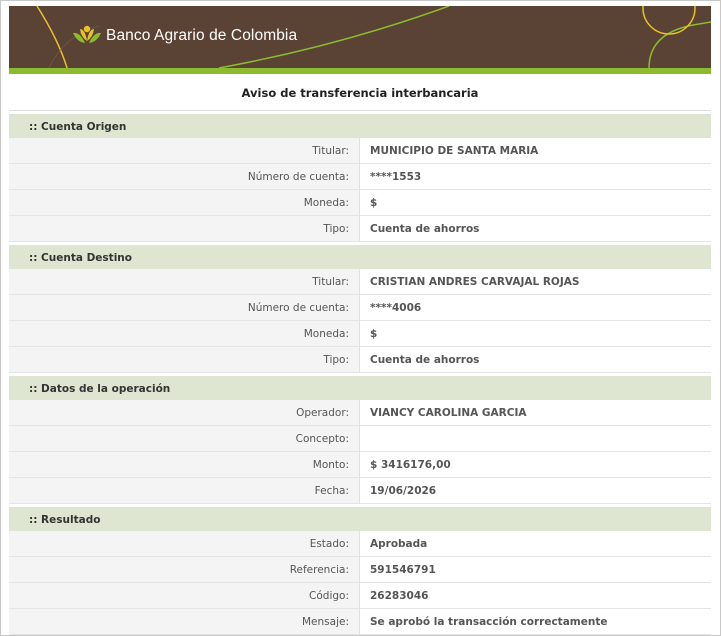  Describe the element at coordinates (489, 622) in the screenshot. I see `field-value: Se aprobó la transacción correctamente` at that location.